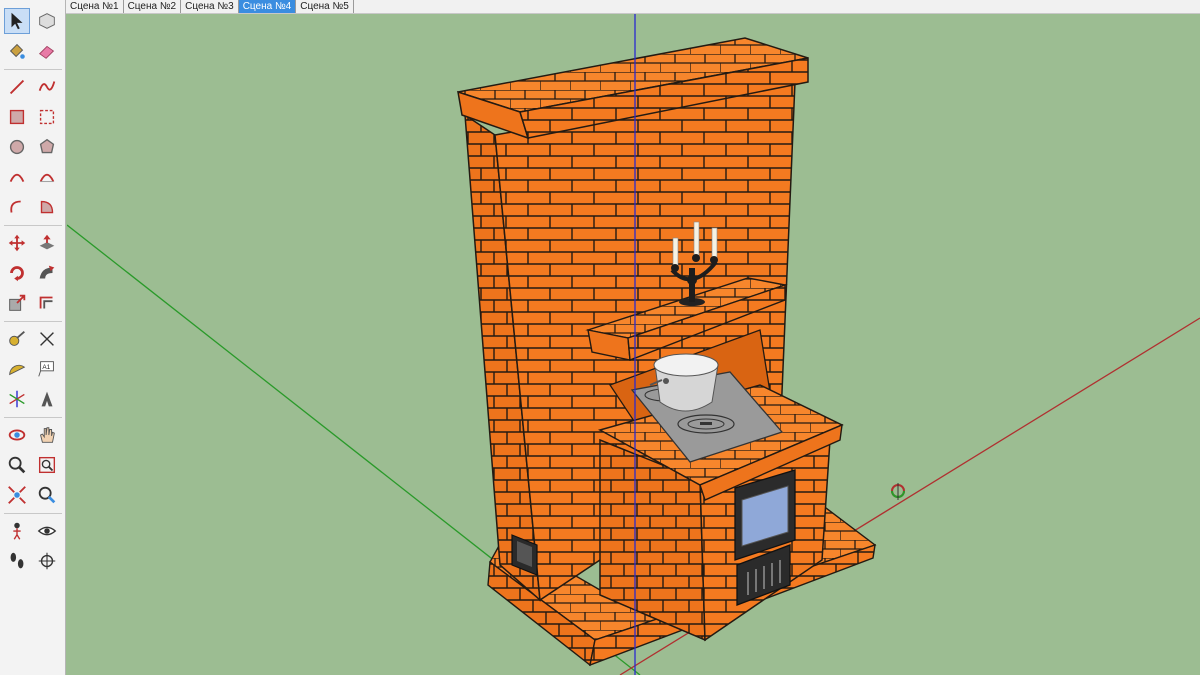  Describe the element at coordinates (267, 6) in the screenshot. I see `scene-tab-4: Сцена №4` at that location.